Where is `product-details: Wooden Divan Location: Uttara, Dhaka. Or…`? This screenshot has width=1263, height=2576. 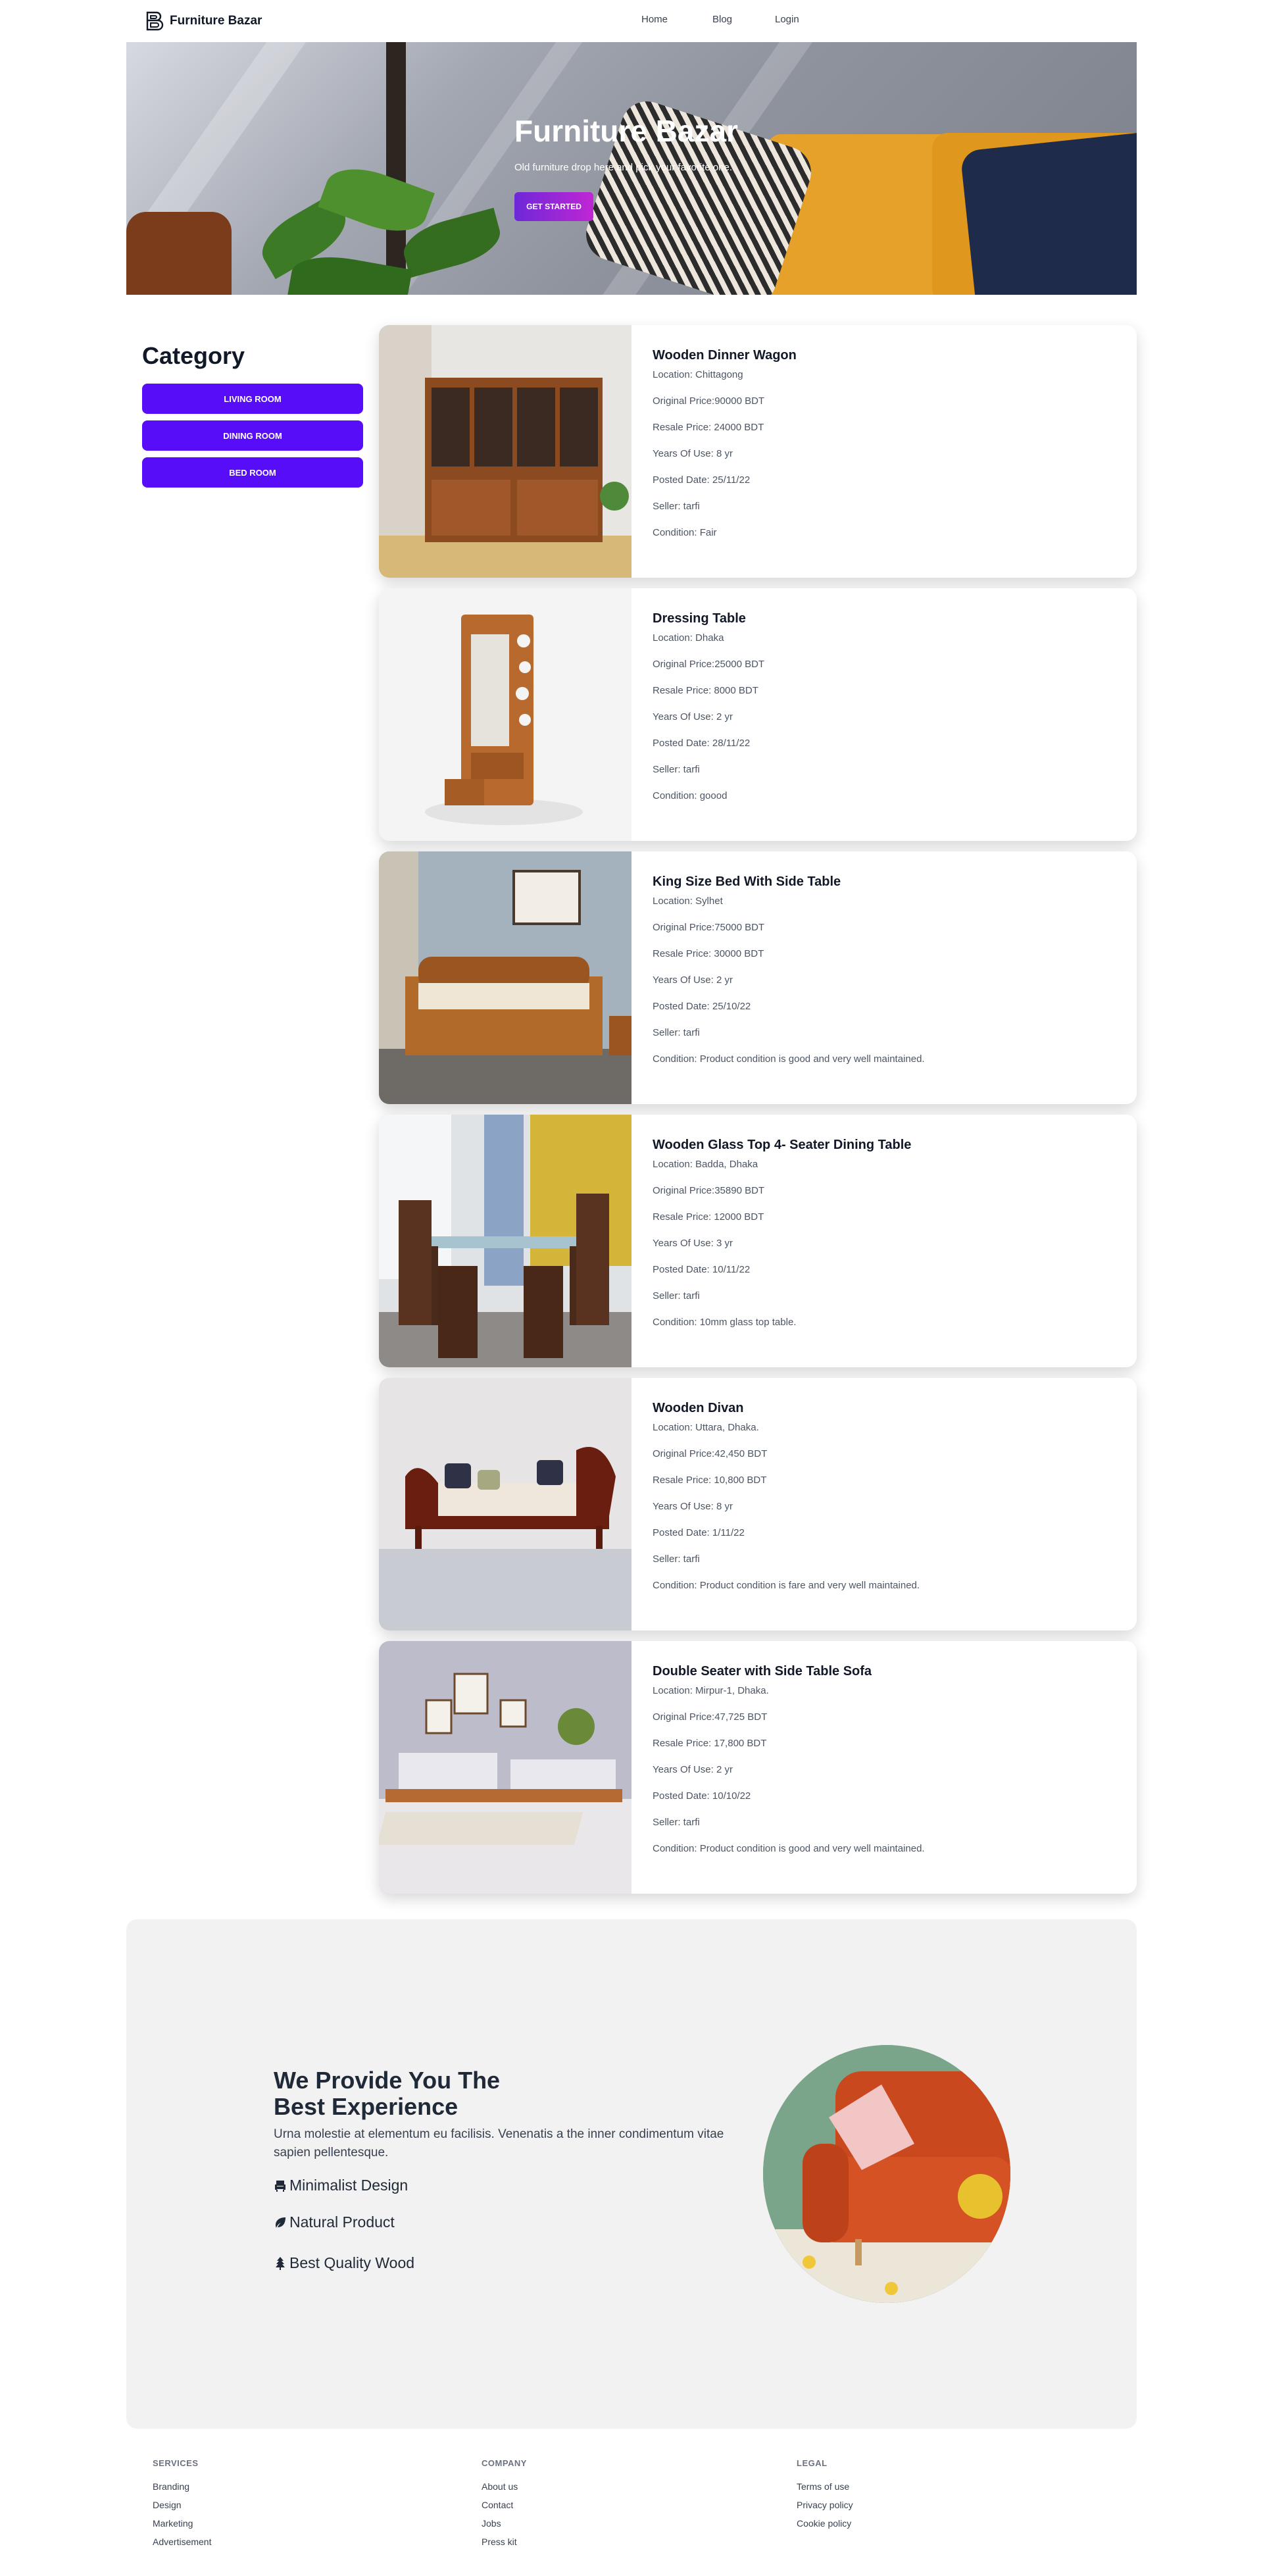 product-details: Wooden Divan Location: Uttara, Dhaka. Or… is located at coordinates (887, 1496).